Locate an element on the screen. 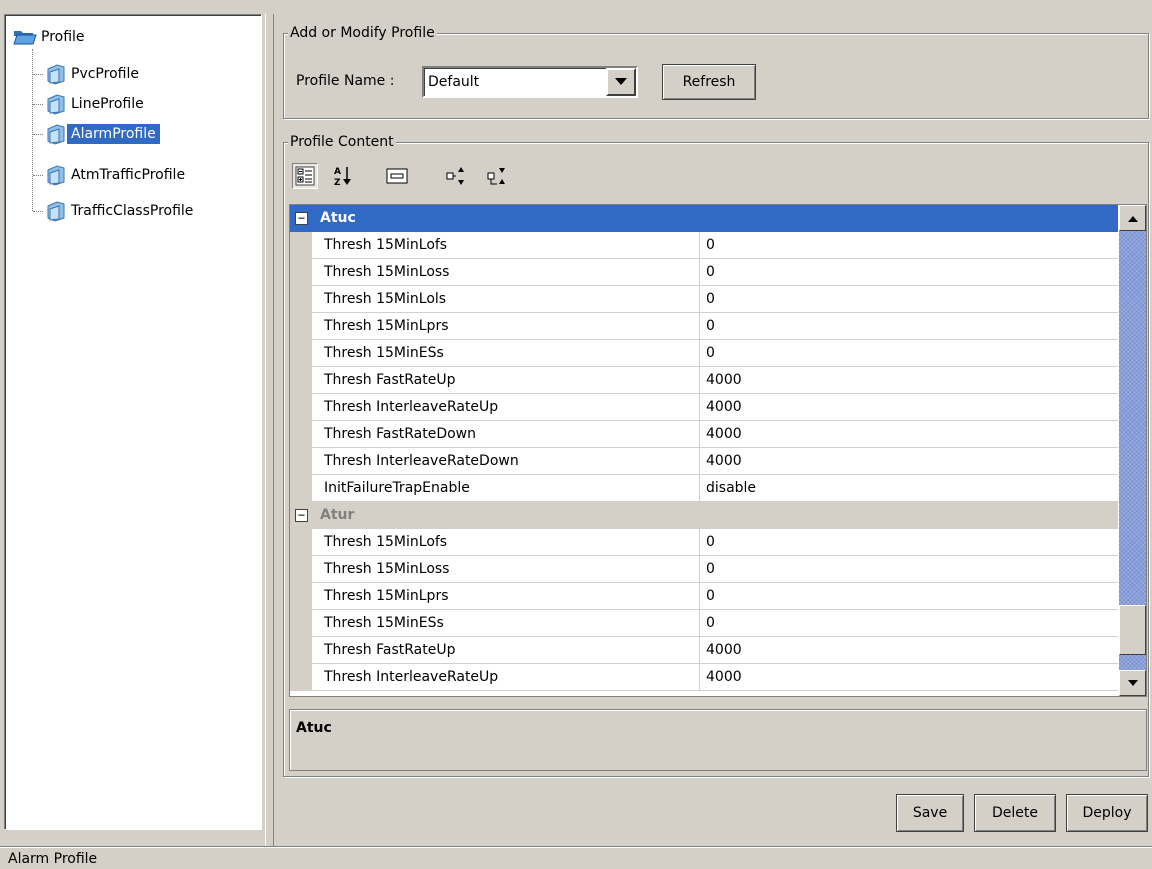 This screenshot has height=869, width=1152. profile-name-label: Profile Name : is located at coordinates (345, 81).